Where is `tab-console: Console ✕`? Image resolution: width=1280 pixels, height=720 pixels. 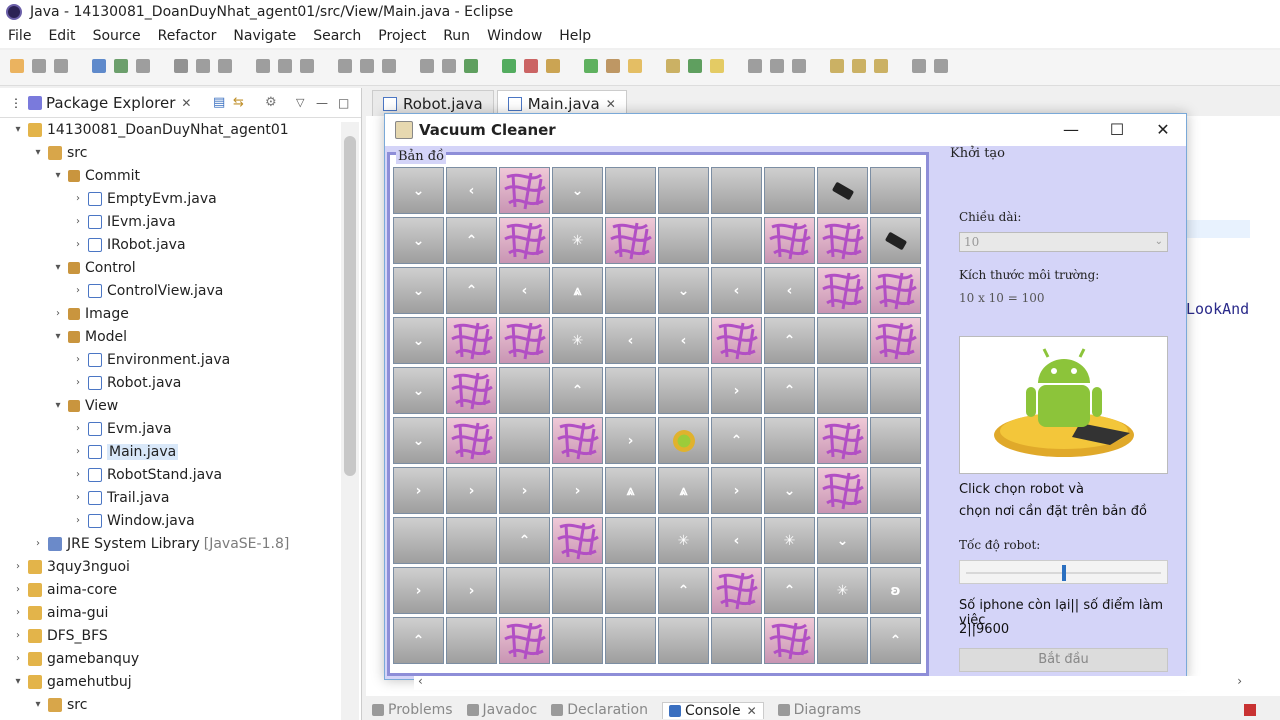
tab-console: Console ✕ is located at coordinates (712, 710).